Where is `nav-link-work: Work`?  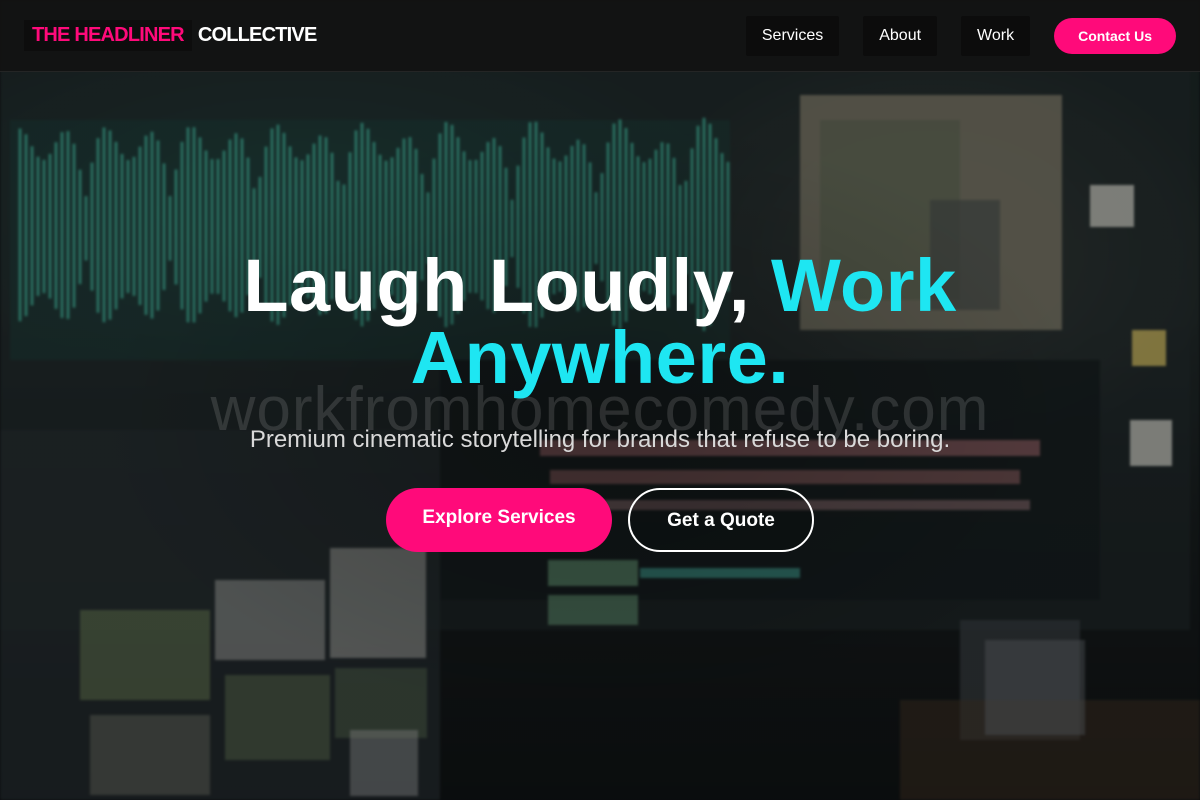 nav-link-work: Work is located at coordinates (996, 35).